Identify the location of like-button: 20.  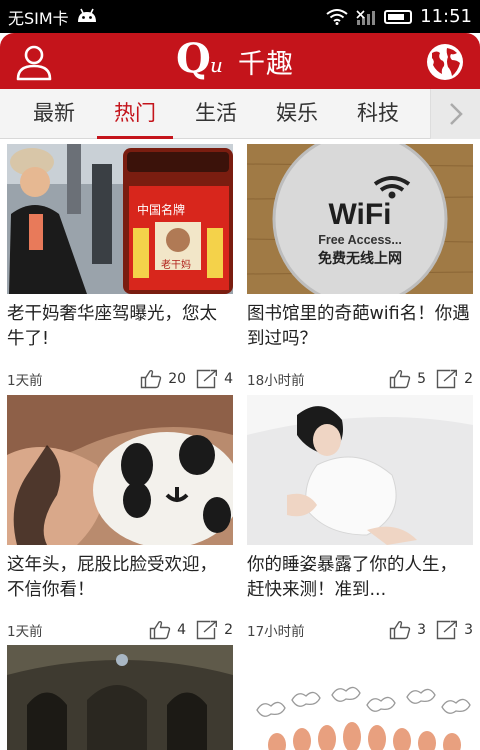
(163, 379).